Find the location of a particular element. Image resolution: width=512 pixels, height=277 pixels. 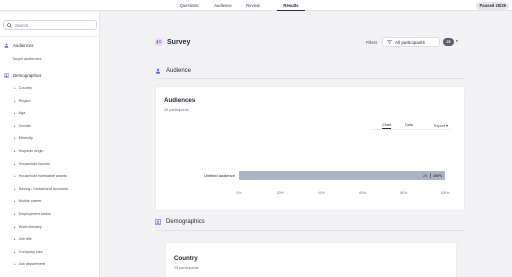

export-button: Export ▾ is located at coordinates (441, 125).